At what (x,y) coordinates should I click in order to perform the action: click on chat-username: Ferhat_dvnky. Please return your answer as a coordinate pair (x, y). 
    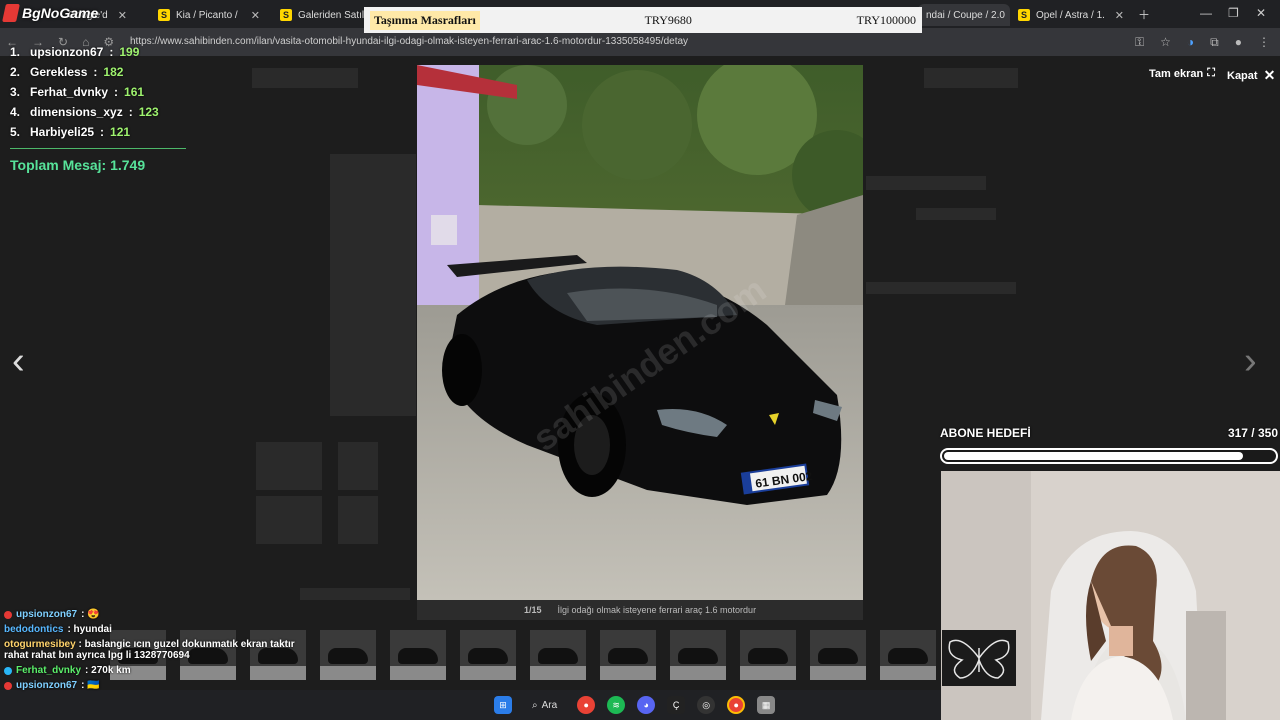
    Looking at the image, I should click on (49, 670).